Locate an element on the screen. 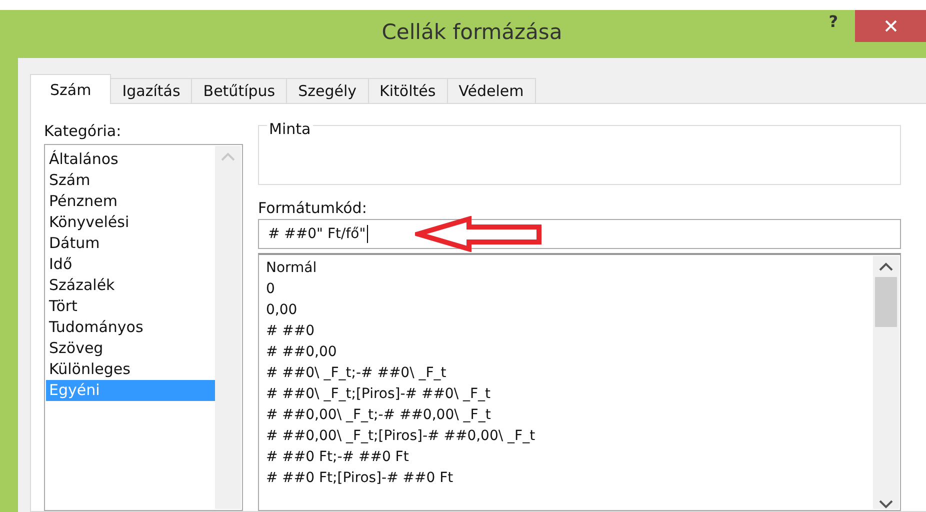  category-item: Dátum is located at coordinates (130, 243).